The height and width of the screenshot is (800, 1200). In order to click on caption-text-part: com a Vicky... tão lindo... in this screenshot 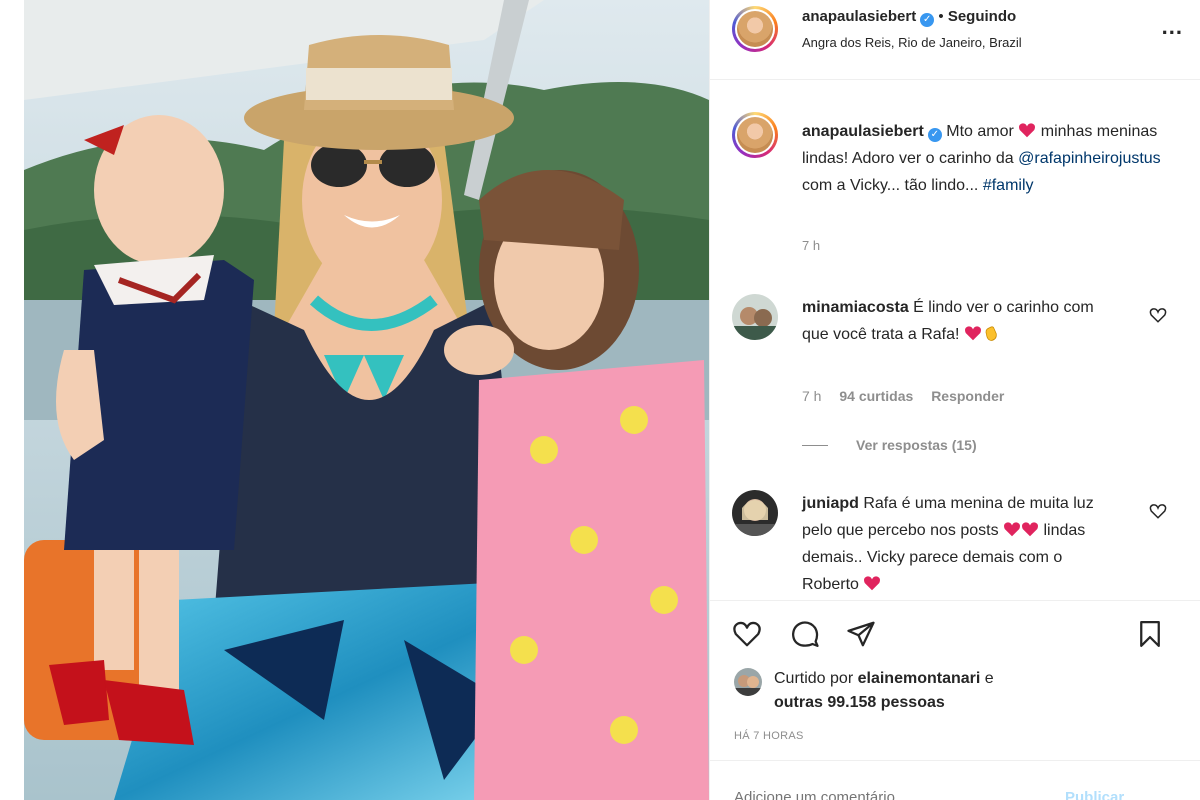, I will do `click(890, 185)`.